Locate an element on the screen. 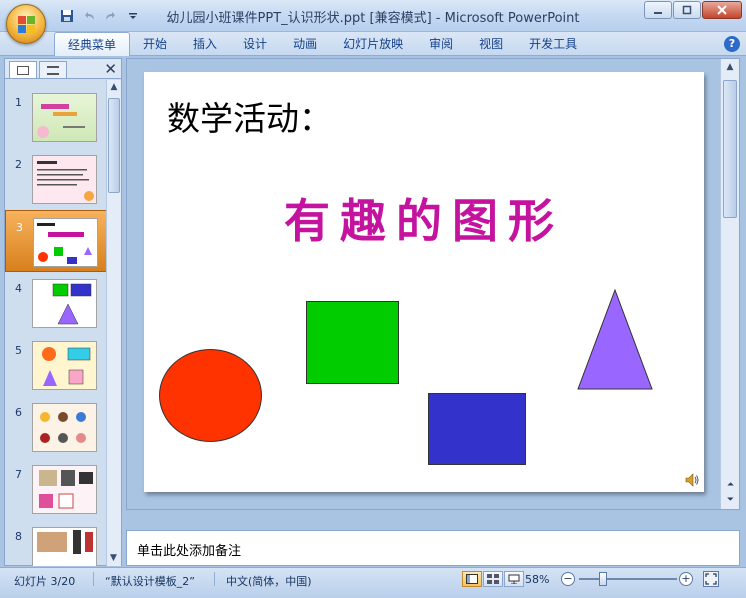 This screenshot has width=746, height=598. slide-thumbnail-8: 8 is located at coordinates (56, 543).